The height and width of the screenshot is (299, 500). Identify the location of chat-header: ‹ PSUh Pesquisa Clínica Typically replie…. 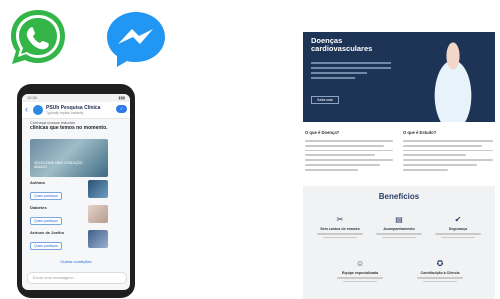
(76, 110).